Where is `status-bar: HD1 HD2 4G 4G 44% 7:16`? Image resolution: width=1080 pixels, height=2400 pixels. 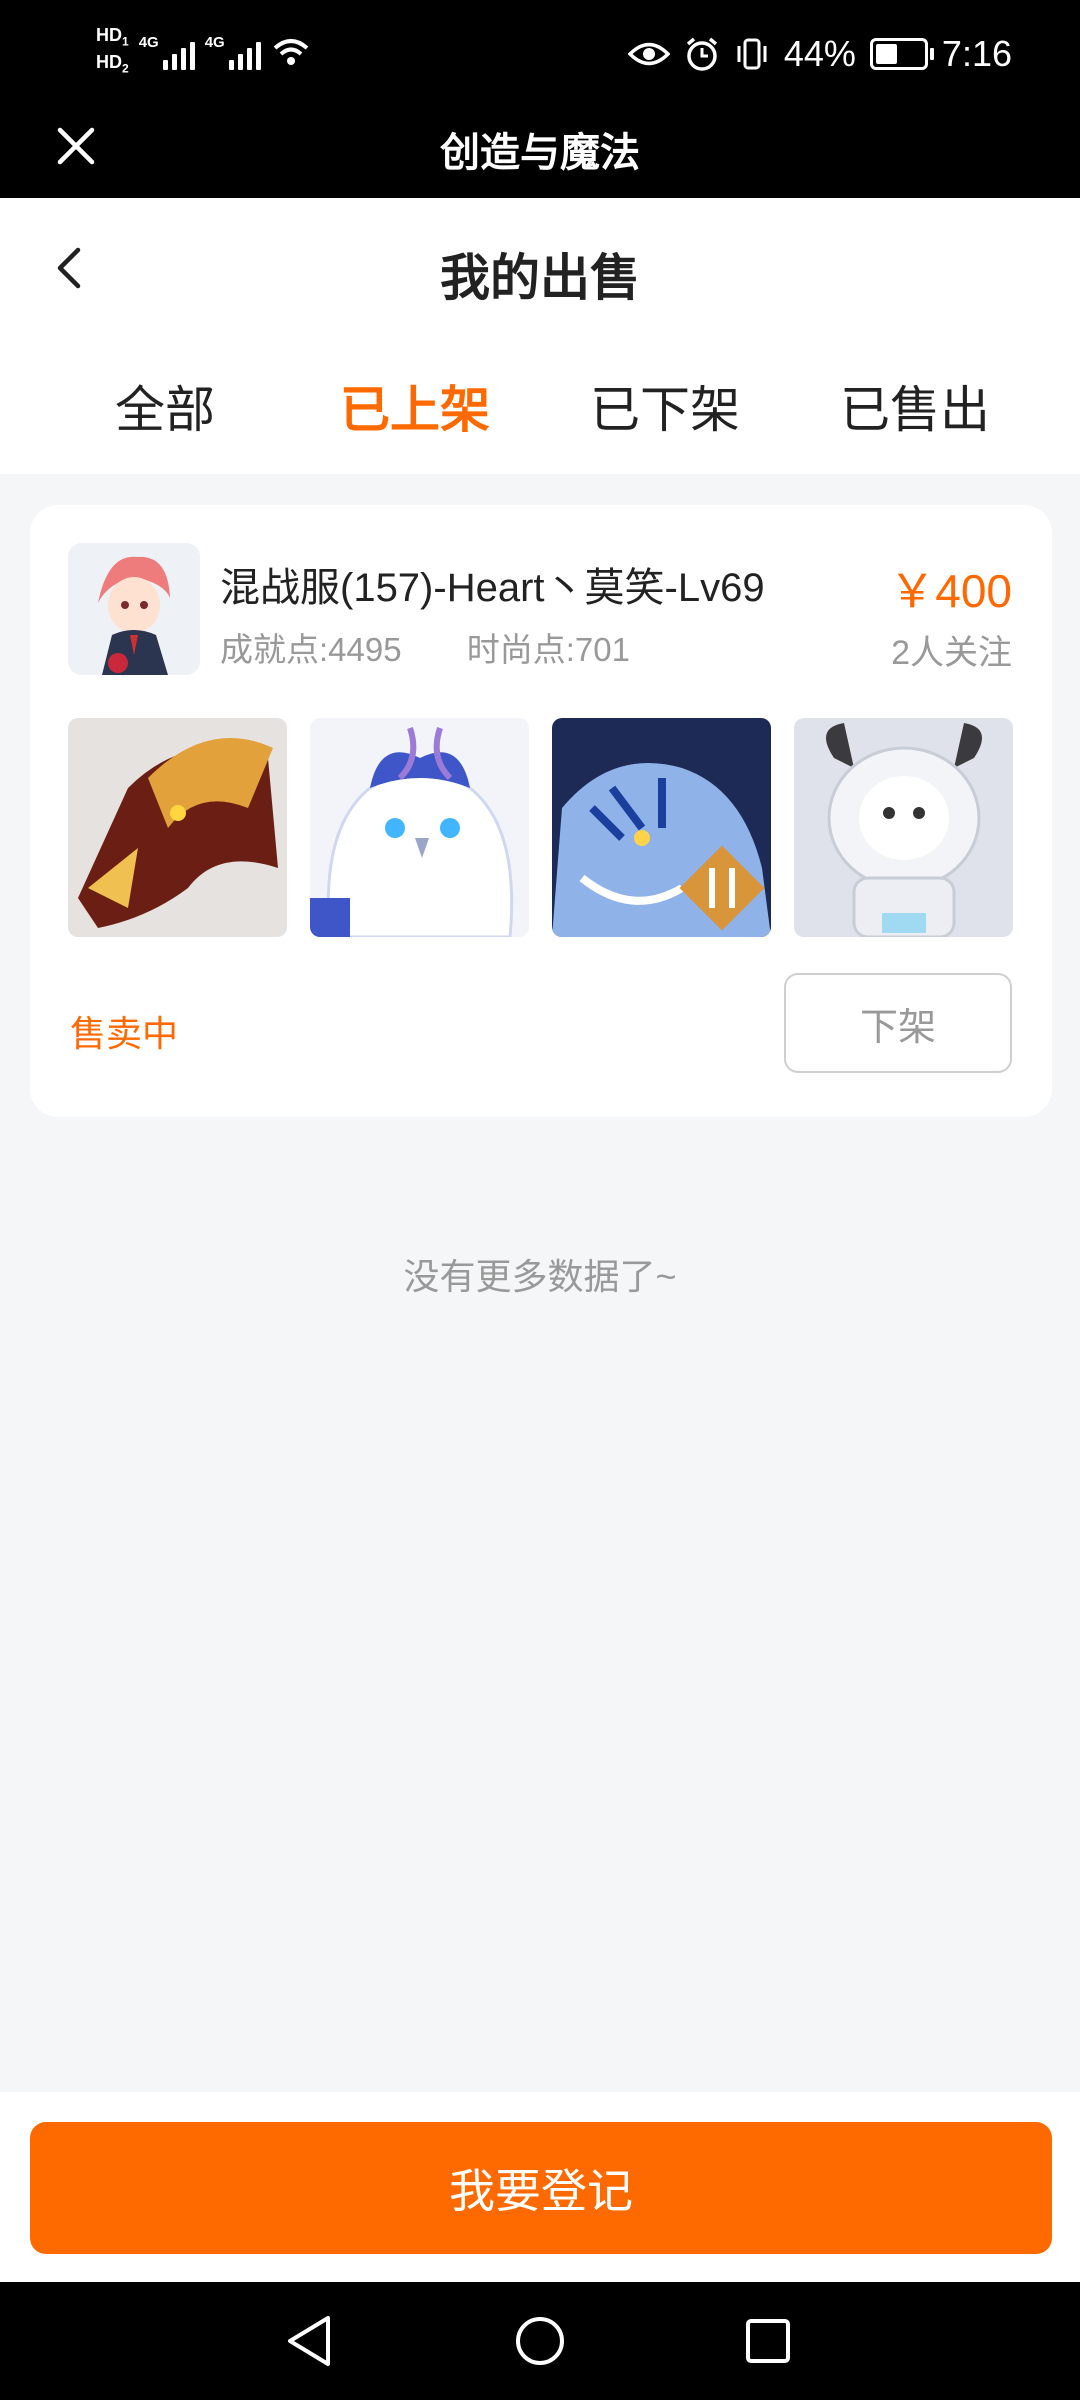
status-bar: HD1 HD2 4G 4G 44% 7:16 is located at coordinates (540, 53).